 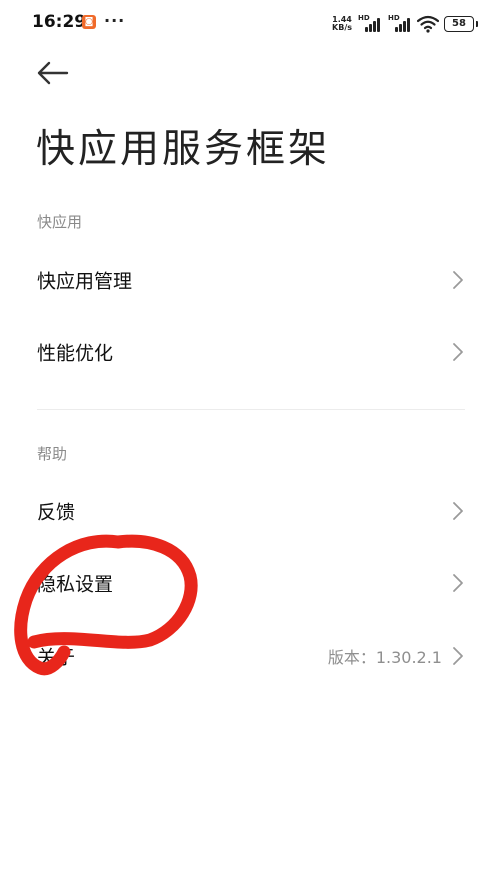 What do you see at coordinates (53, 73) in the screenshot?
I see `arrow-left-icon` at bounding box center [53, 73].